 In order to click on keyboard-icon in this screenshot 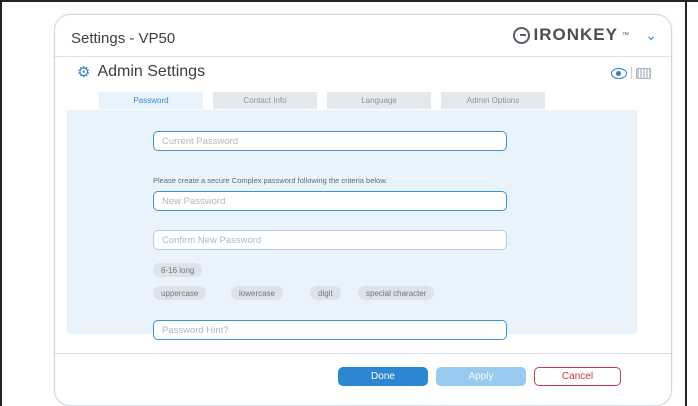, I will do `click(643, 73)`.